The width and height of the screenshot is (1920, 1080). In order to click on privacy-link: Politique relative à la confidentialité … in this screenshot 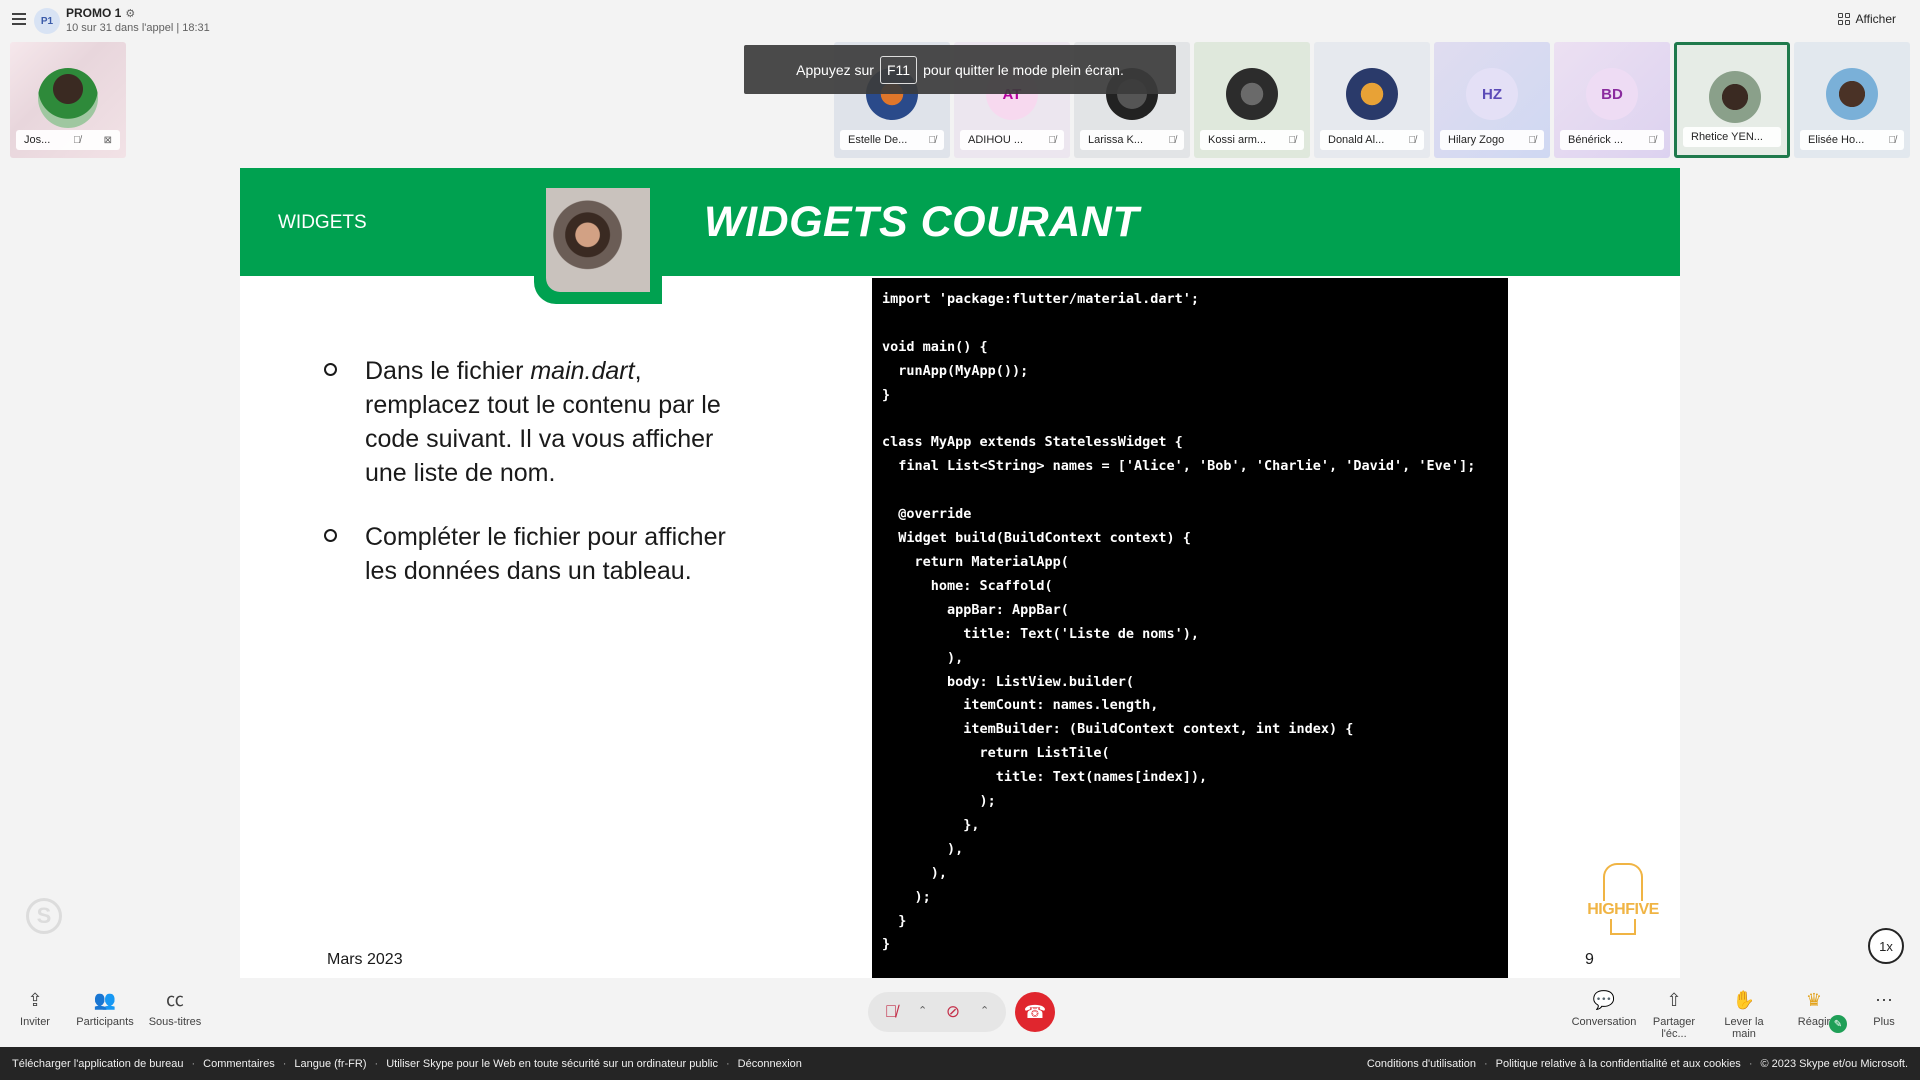, I will do `click(1618, 1064)`.